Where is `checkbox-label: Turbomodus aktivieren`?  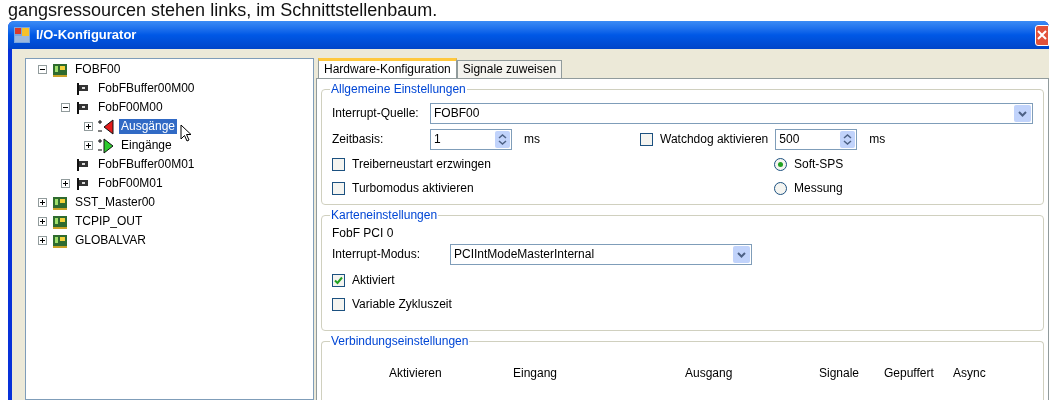 checkbox-label: Turbomodus aktivieren is located at coordinates (413, 188).